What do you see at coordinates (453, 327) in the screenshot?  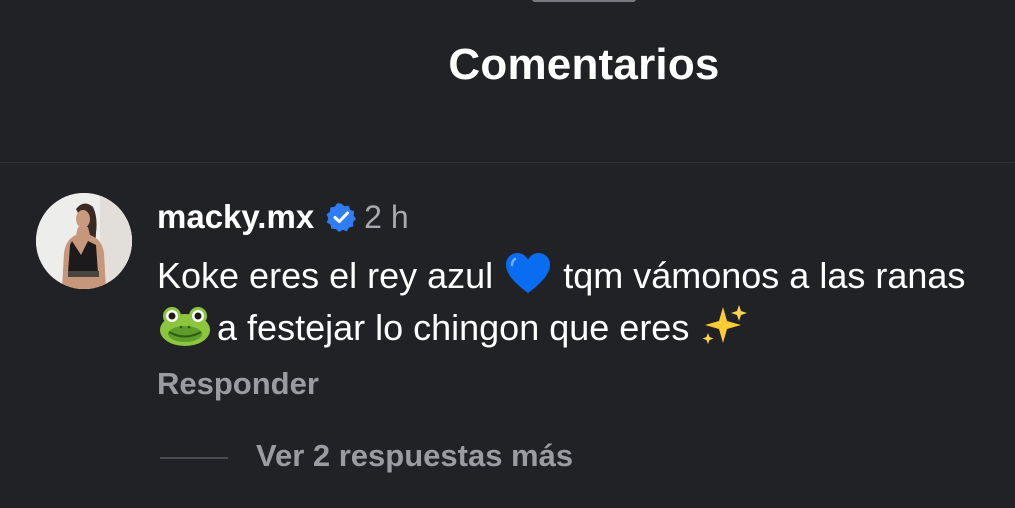 I see `comment-text-part: a festejar lo chingon que eres` at bounding box center [453, 327].